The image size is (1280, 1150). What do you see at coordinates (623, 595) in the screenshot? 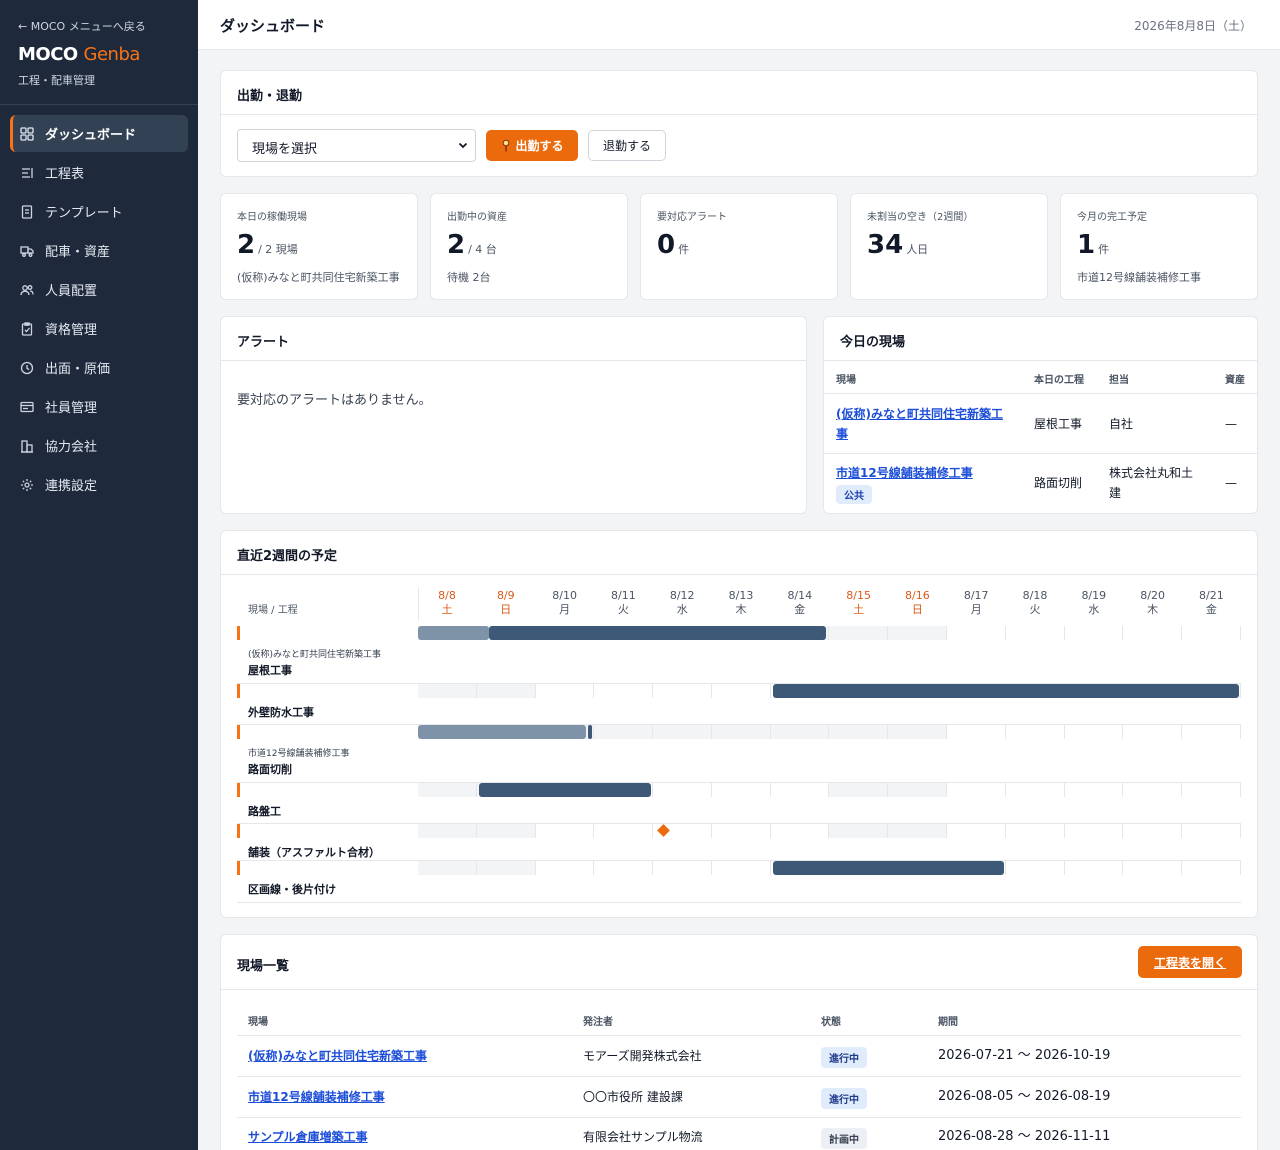
I see `gantt-day-date: 8/11` at bounding box center [623, 595].